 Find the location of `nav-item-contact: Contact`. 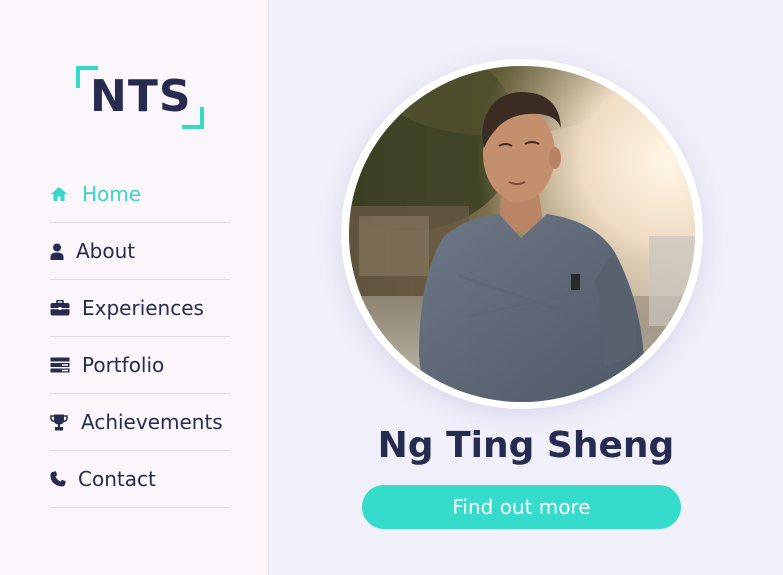

nav-item-contact: Contact is located at coordinates (140, 479).